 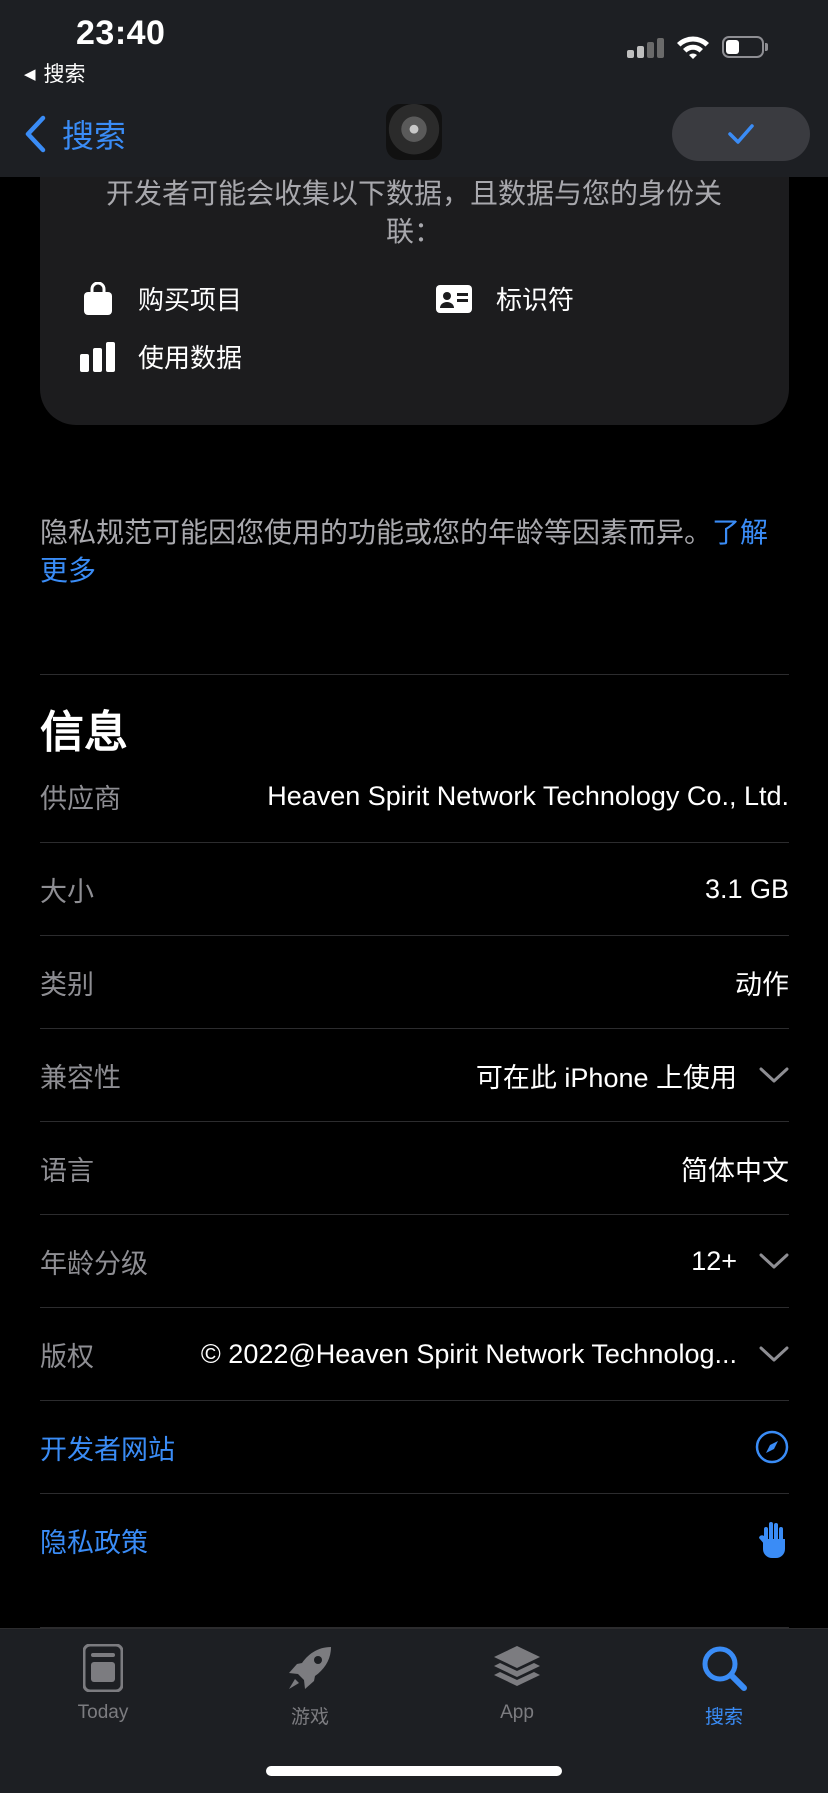 I want to click on checkmark-icon, so click(x=741, y=134).